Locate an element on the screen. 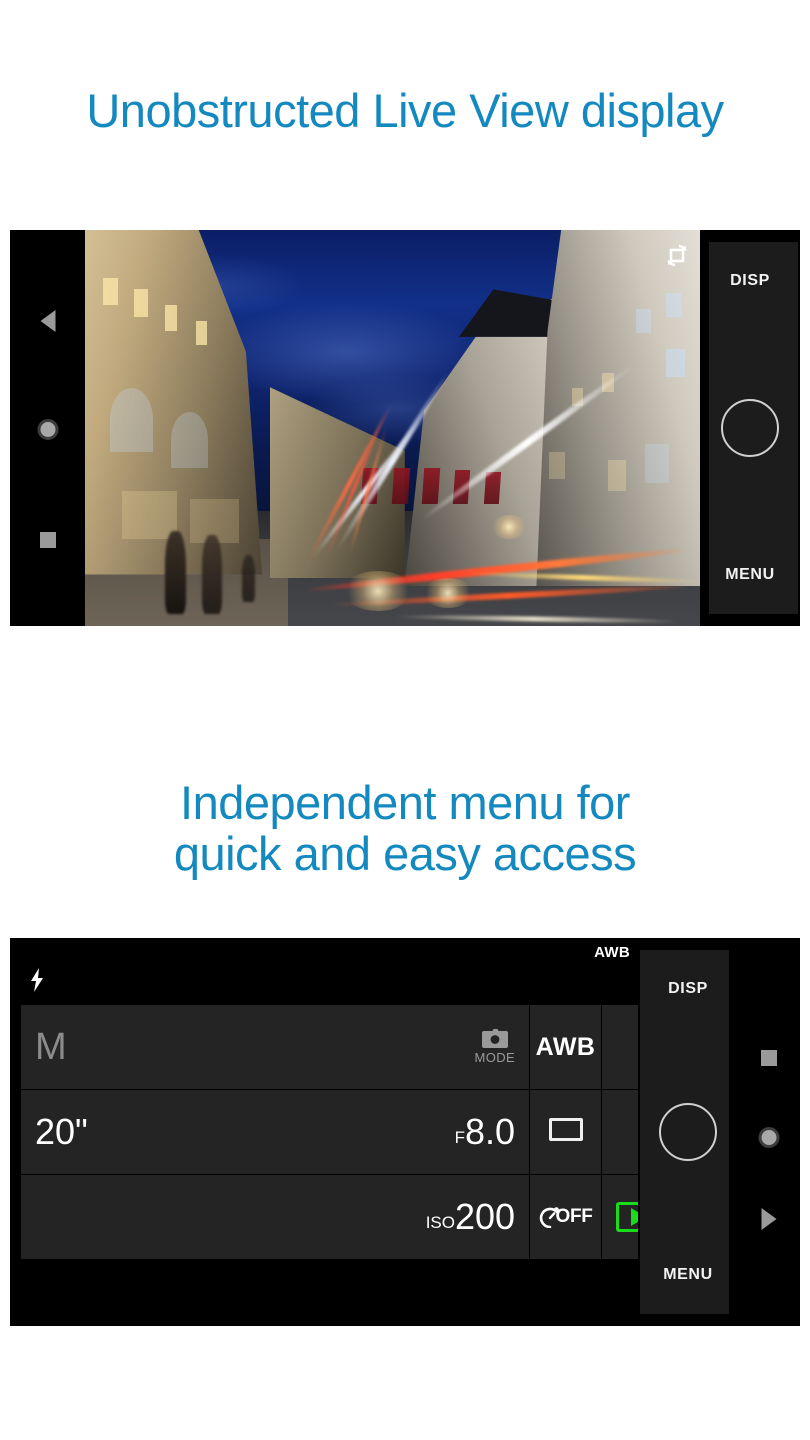  aperture-group: F 8.0 is located at coordinates (485, 1132).